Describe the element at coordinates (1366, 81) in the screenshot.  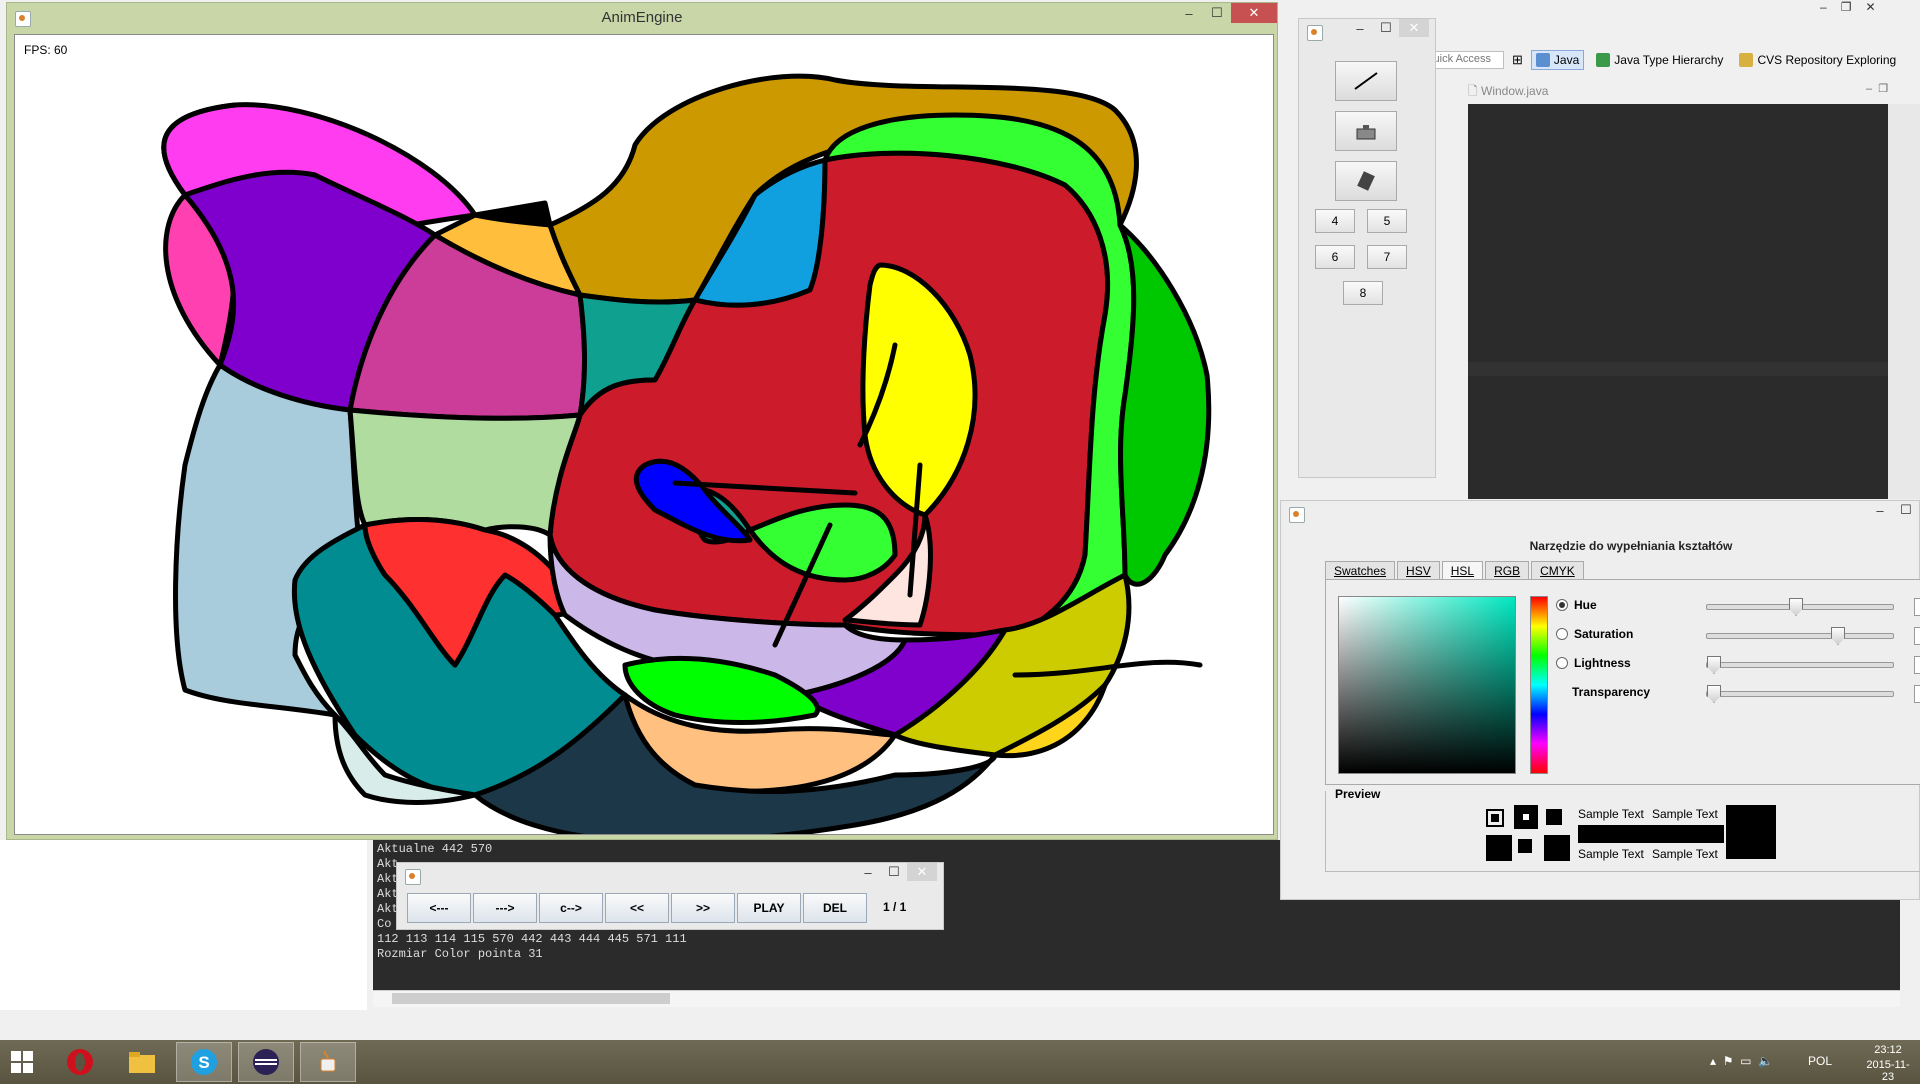
I see `line-tool-button` at that location.